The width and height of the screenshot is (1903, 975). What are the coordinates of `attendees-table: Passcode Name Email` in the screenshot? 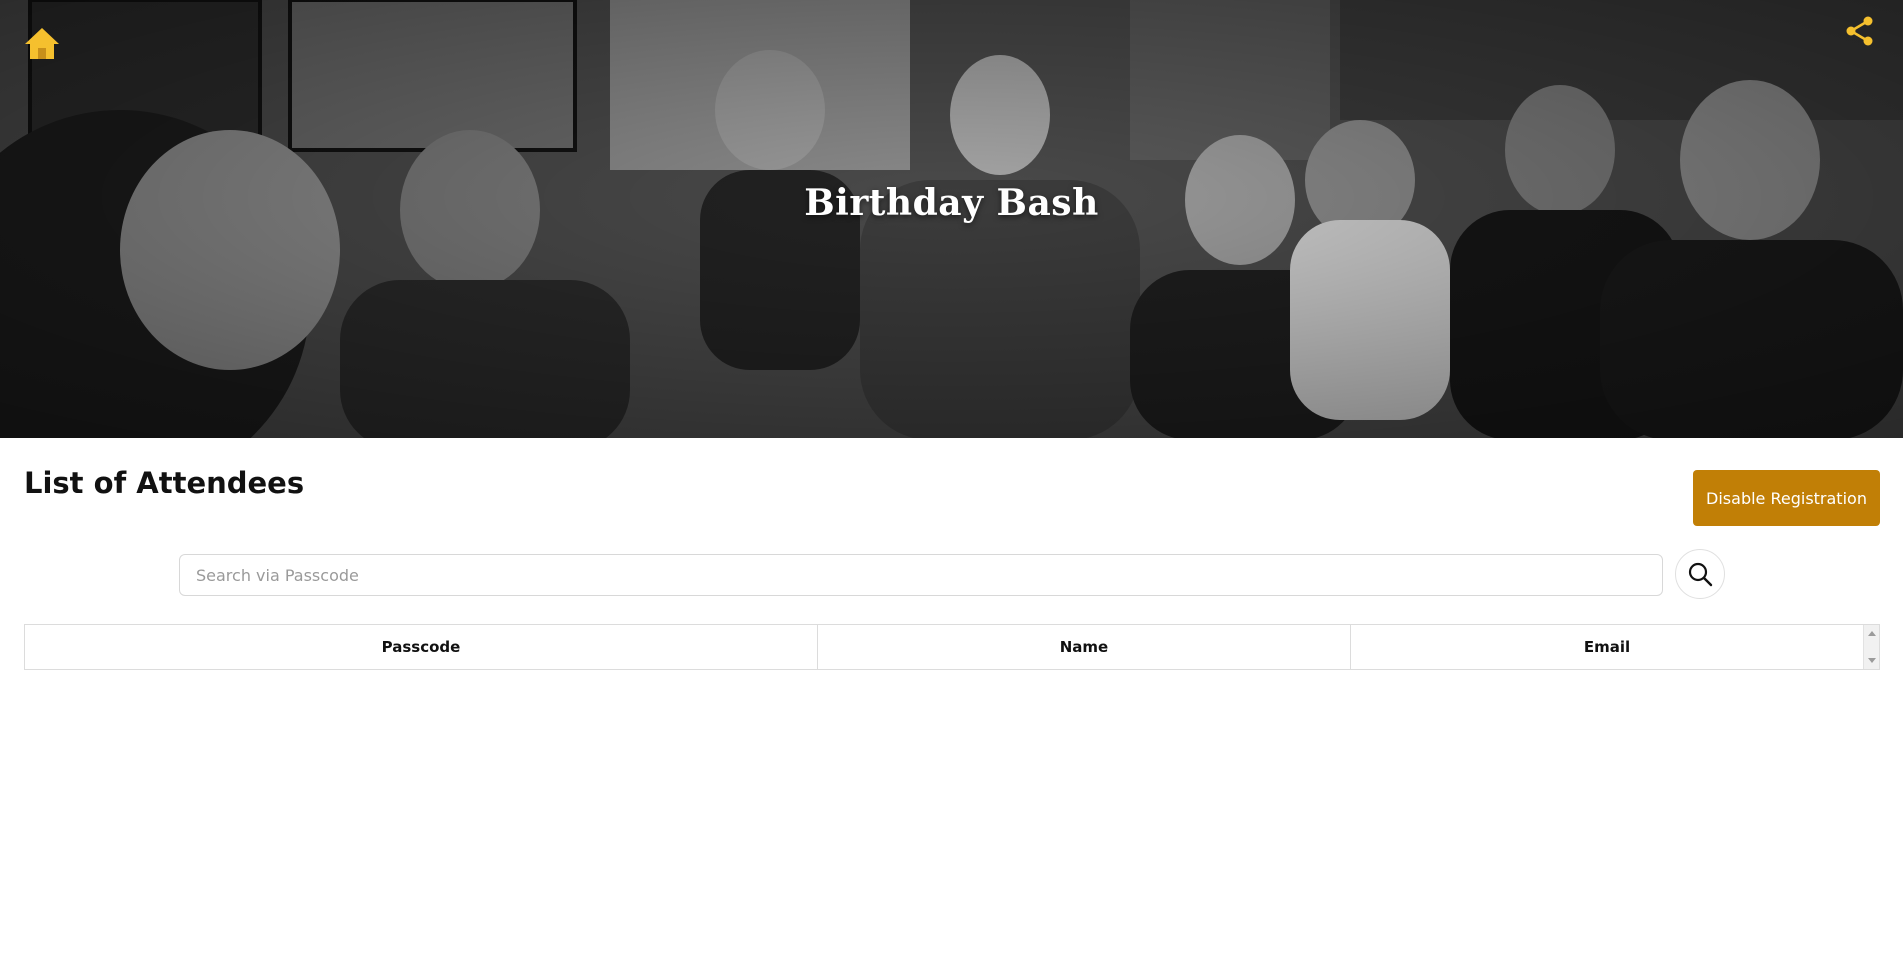 It's located at (952, 647).